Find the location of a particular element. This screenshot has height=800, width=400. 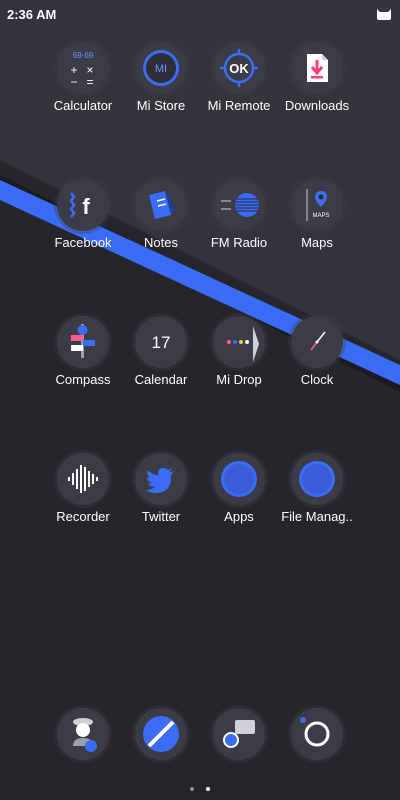

app-file-manager: File Manag.. is located at coordinates (317, 503).